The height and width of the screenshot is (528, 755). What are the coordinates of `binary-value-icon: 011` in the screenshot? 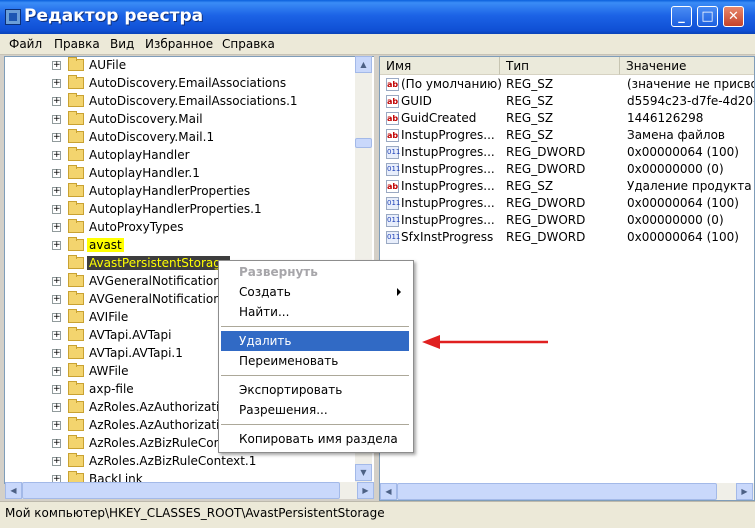 It's located at (393, 203).